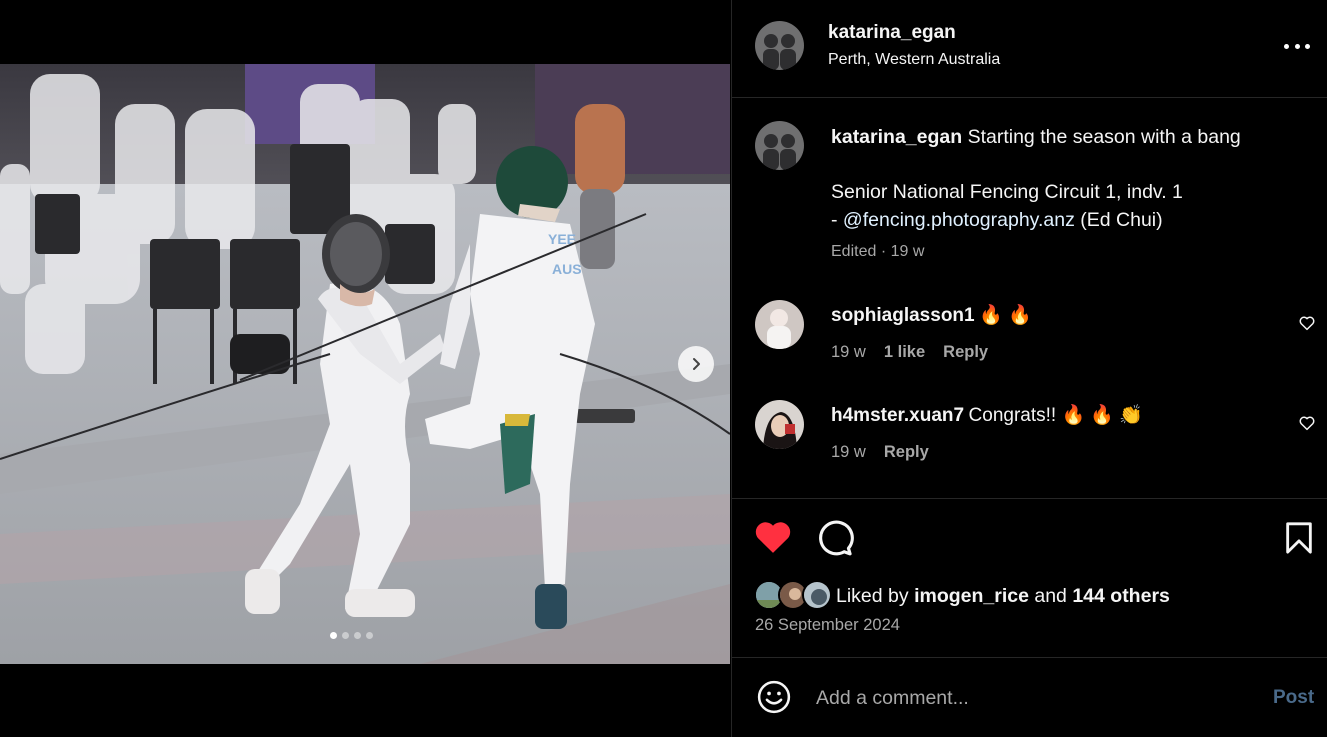 The image size is (1327, 737). What do you see at coordinates (1050, 596) in the screenshot?
I see `liked-by-mid: and` at bounding box center [1050, 596].